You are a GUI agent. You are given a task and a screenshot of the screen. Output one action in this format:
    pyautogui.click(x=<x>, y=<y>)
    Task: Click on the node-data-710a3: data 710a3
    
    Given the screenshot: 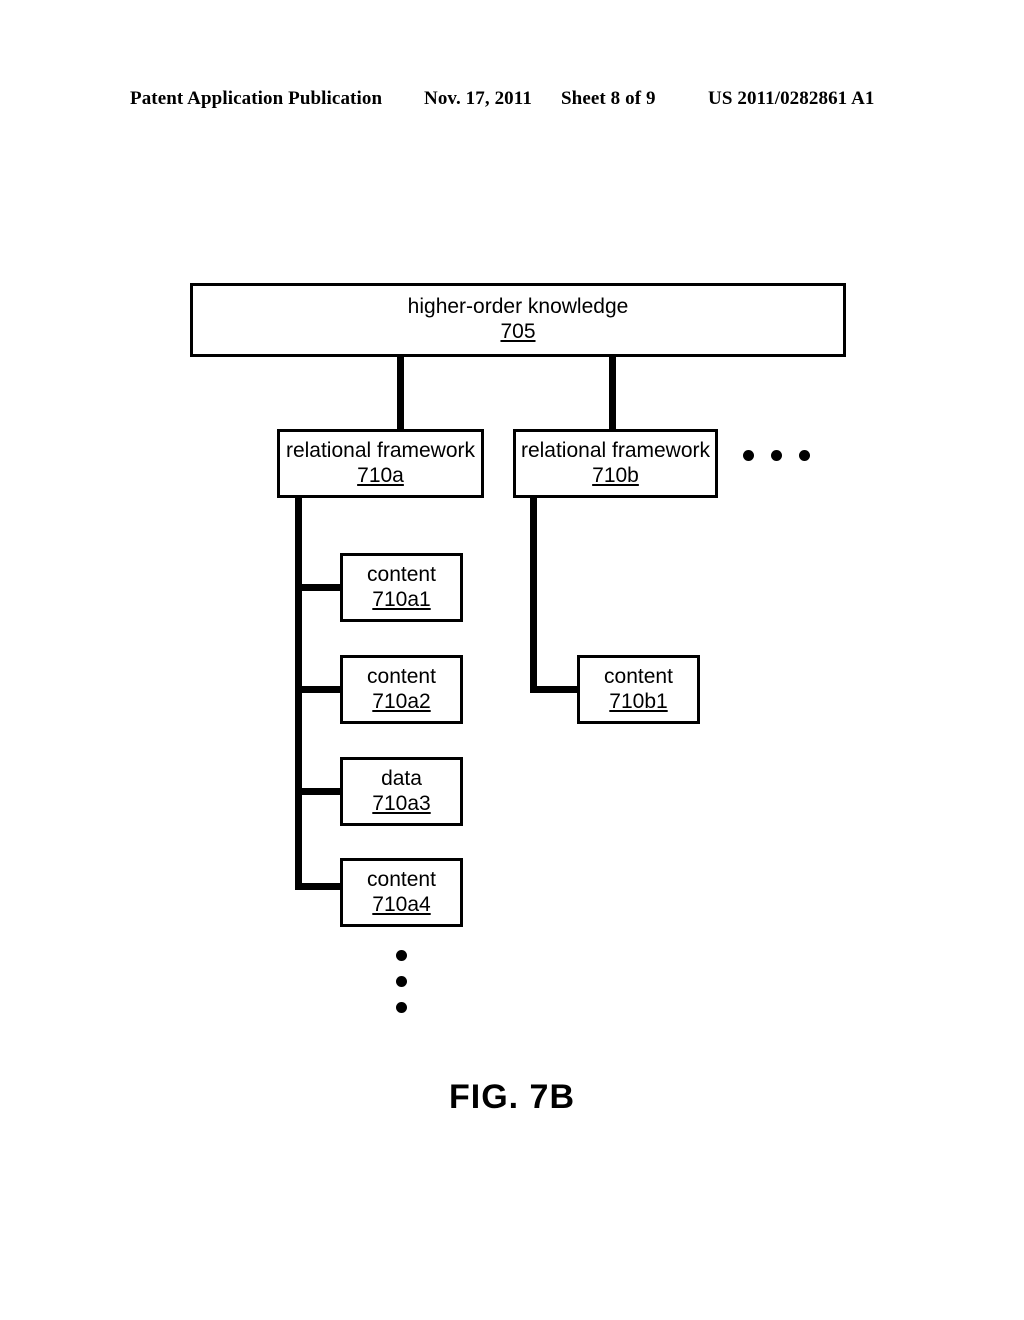 What is the action you would take?
    pyautogui.click(x=401, y=791)
    